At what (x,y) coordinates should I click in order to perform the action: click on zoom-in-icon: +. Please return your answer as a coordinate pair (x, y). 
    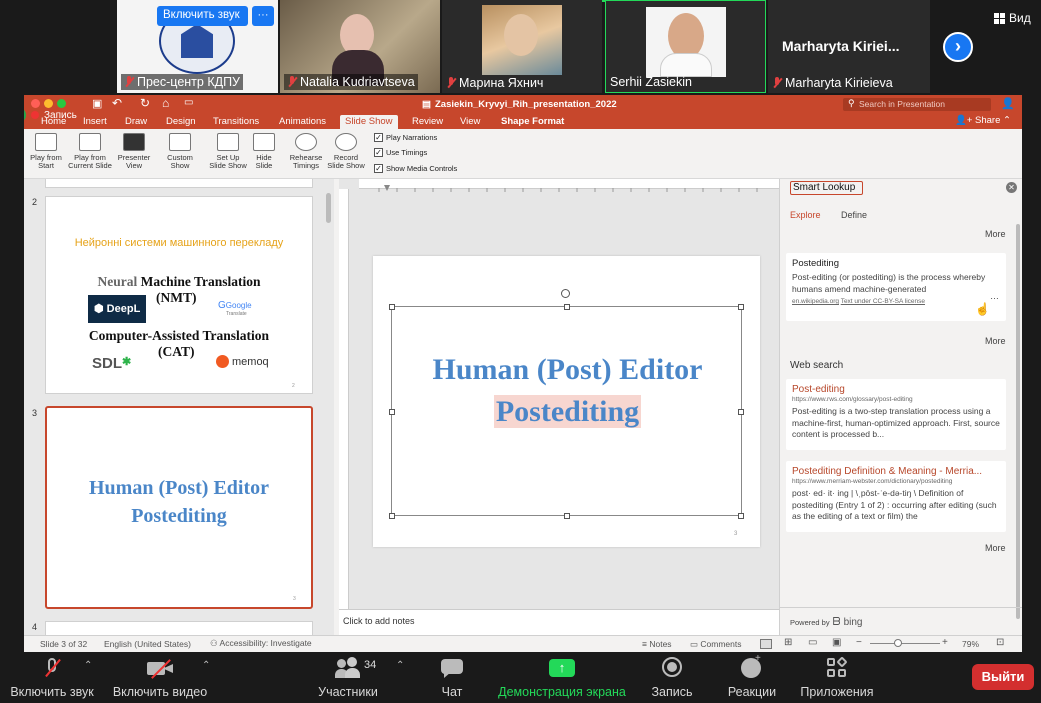
    Looking at the image, I should click on (945, 642).